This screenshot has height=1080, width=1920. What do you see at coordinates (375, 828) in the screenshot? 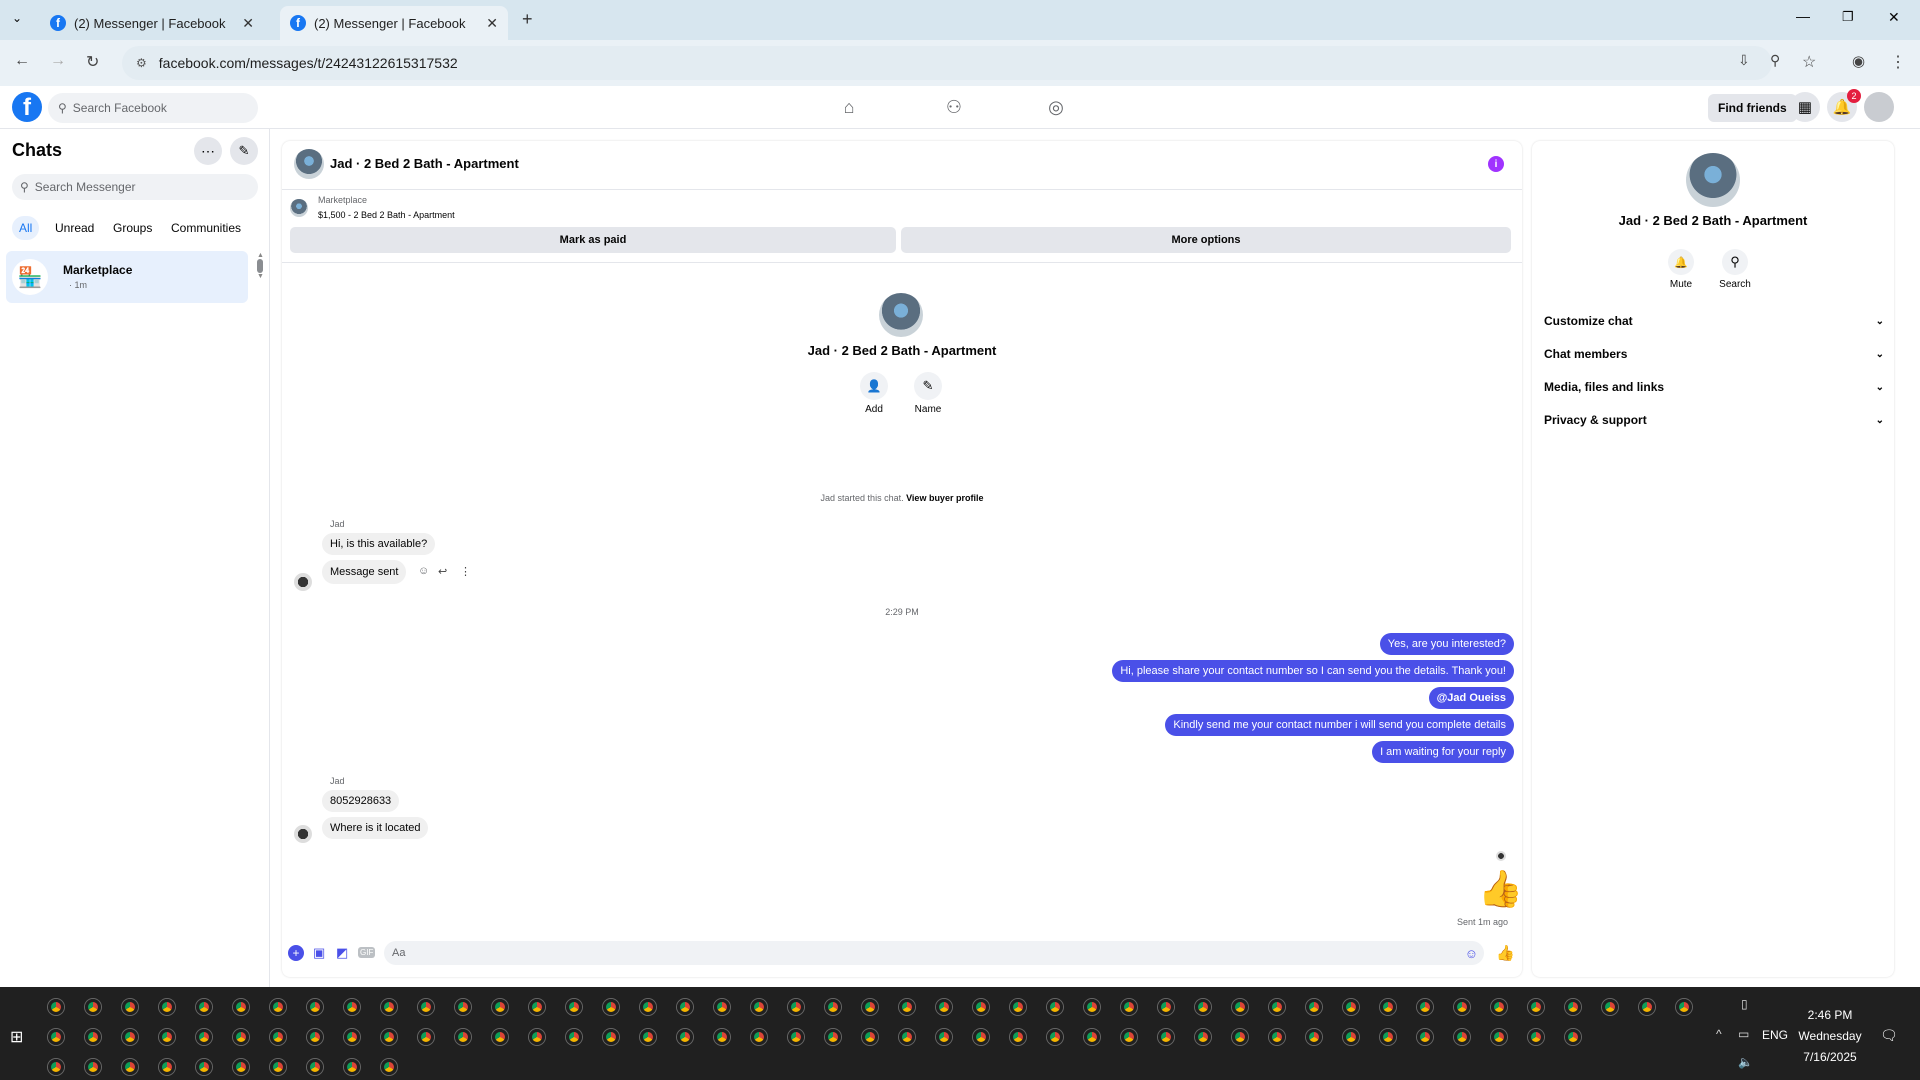
I see `incoming-message: Where is it located` at bounding box center [375, 828].